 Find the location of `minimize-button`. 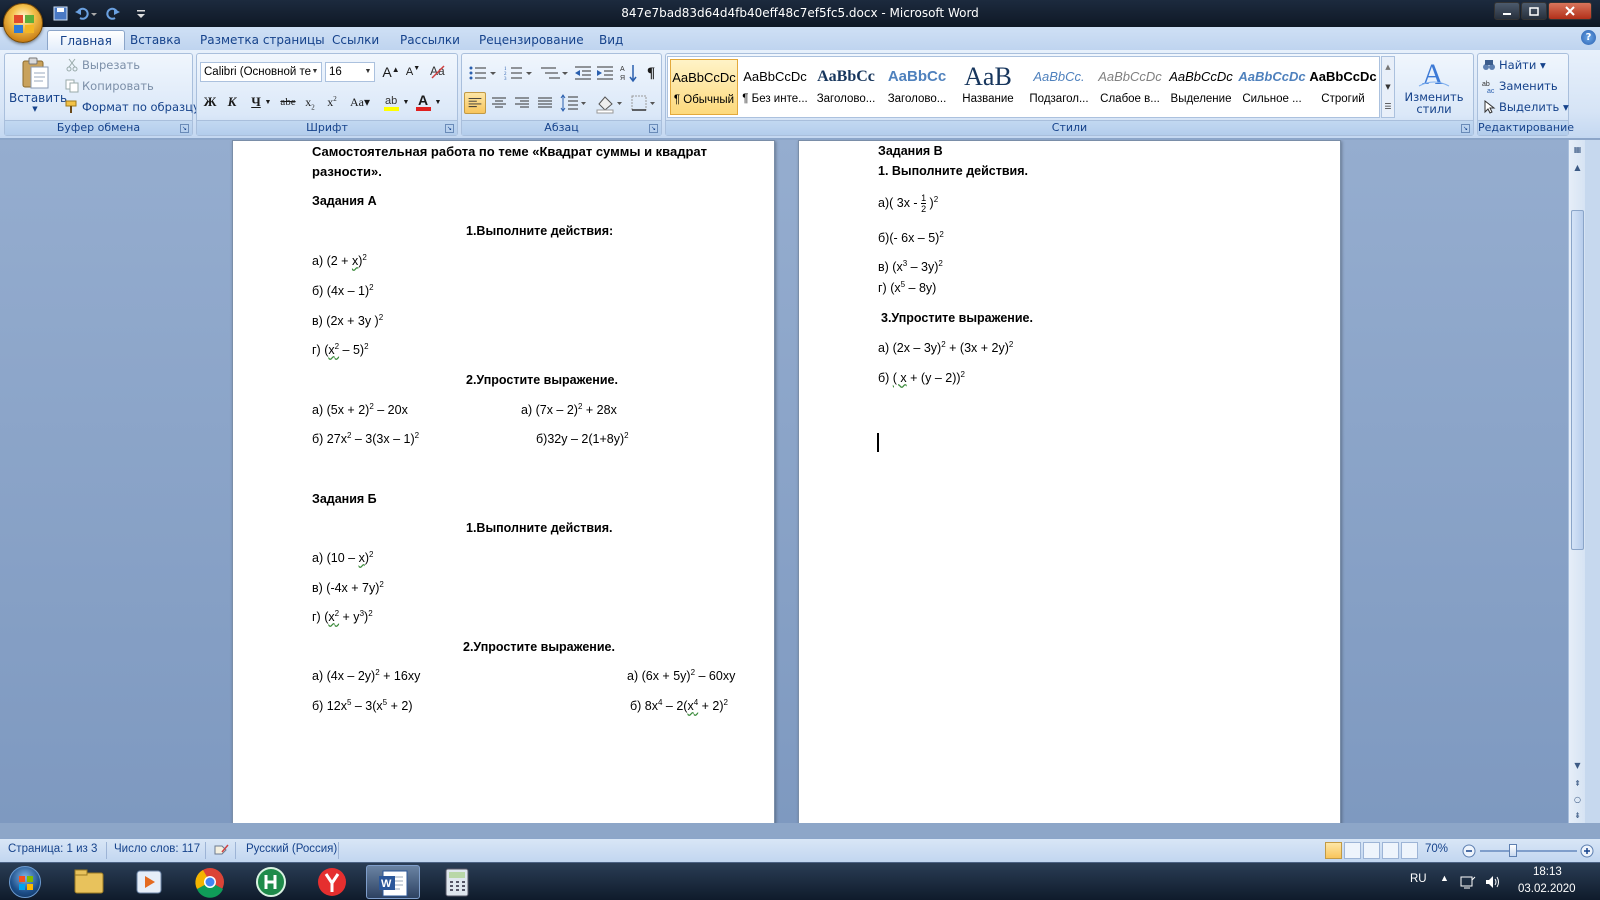

minimize-button is located at coordinates (1507, 11).